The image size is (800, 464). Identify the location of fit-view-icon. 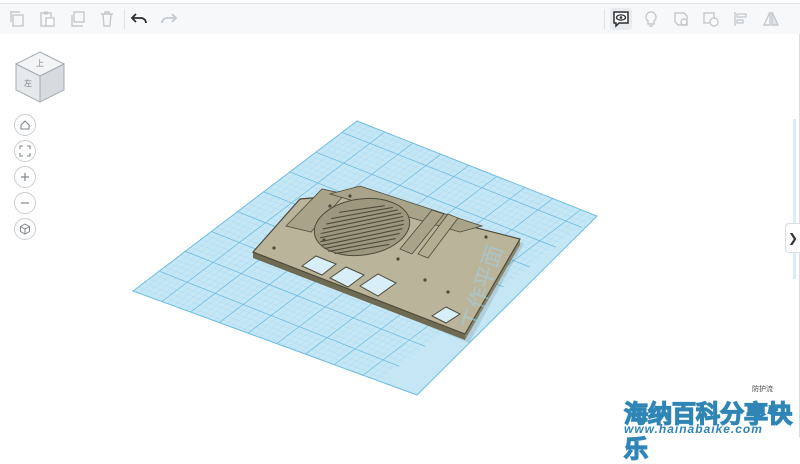
(25, 151).